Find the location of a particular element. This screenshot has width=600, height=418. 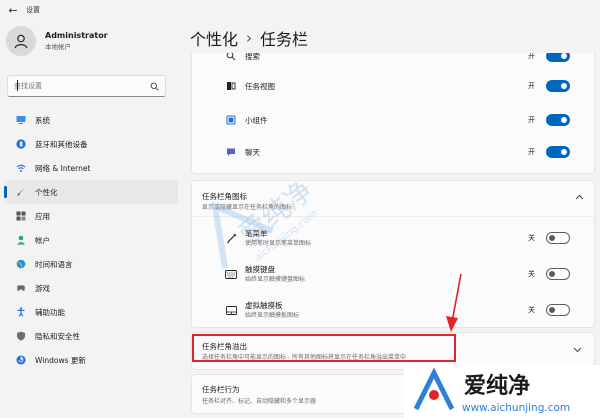

red-arrow-icon is located at coordinates (454, 302).